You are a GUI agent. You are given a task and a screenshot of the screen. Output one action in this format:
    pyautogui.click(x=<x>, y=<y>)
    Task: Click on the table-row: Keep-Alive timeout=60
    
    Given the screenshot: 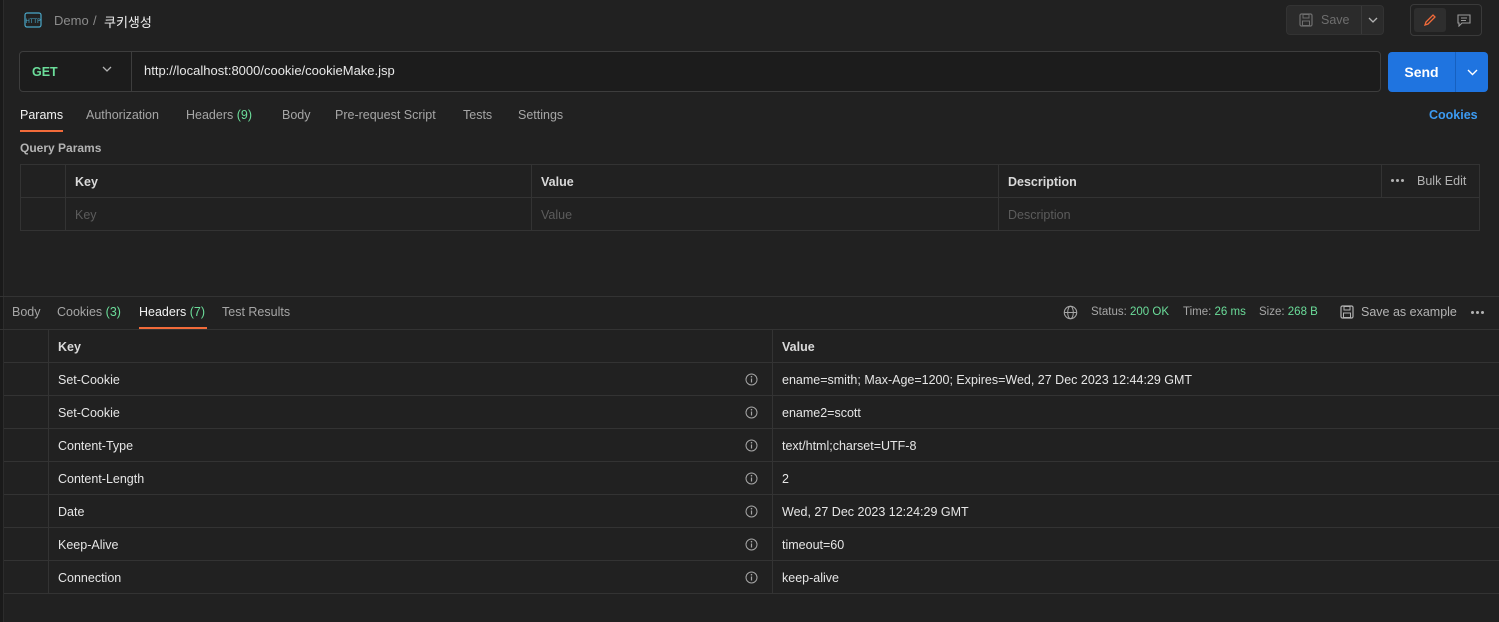 What is the action you would take?
    pyautogui.click(x=751, y=544)
    